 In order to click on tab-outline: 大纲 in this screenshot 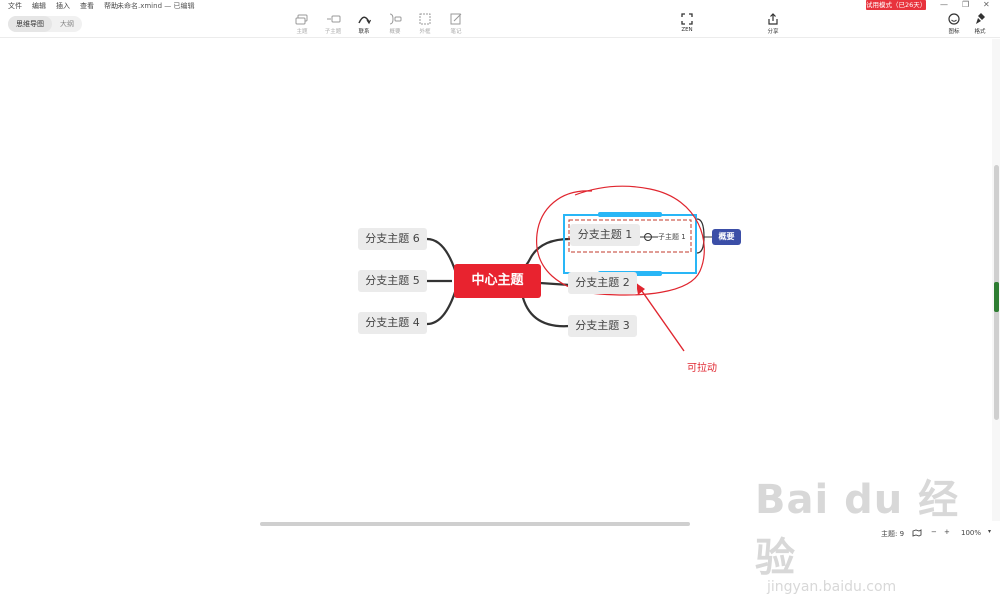, I will do `click(67, 24)`.